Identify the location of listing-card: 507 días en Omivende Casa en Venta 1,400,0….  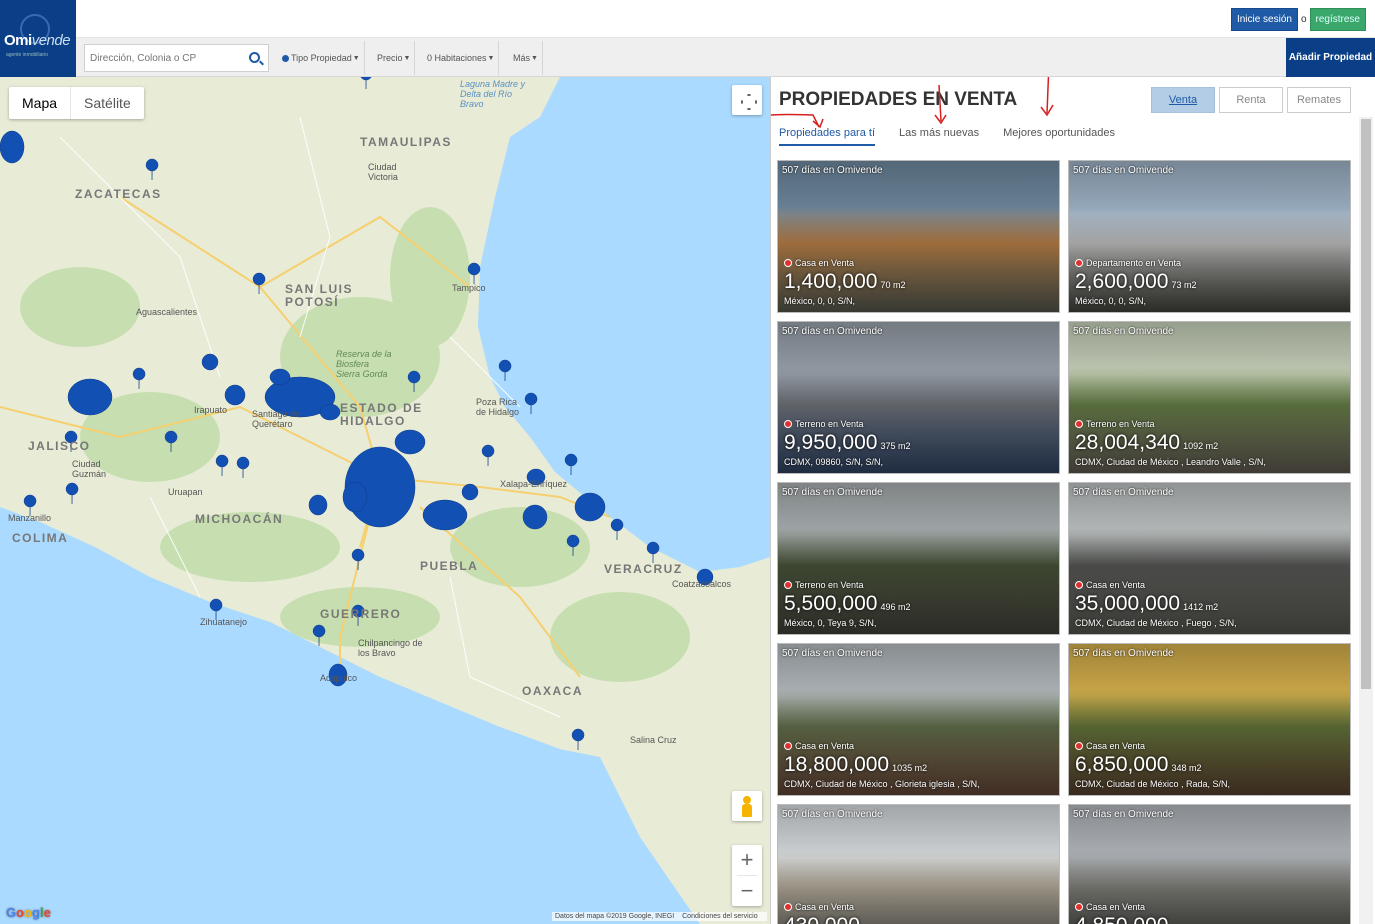
(918, 236).